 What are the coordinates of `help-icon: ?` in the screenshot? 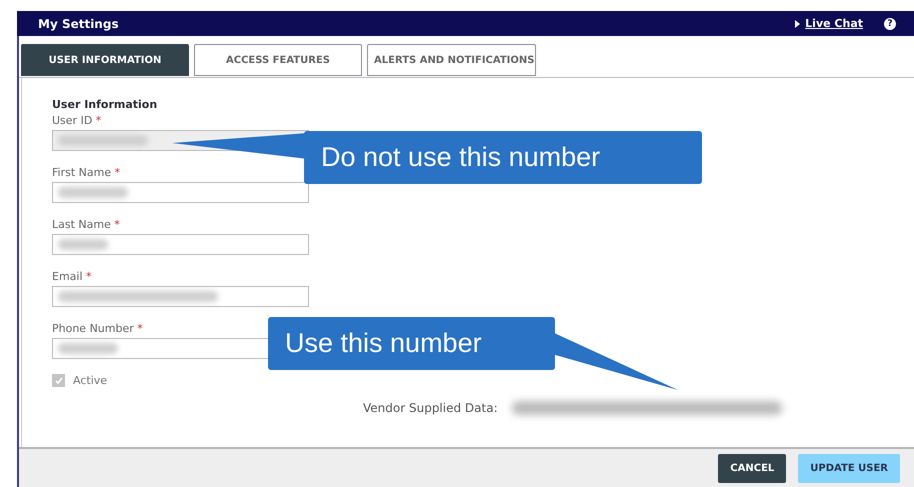 It's located at (890, 24).